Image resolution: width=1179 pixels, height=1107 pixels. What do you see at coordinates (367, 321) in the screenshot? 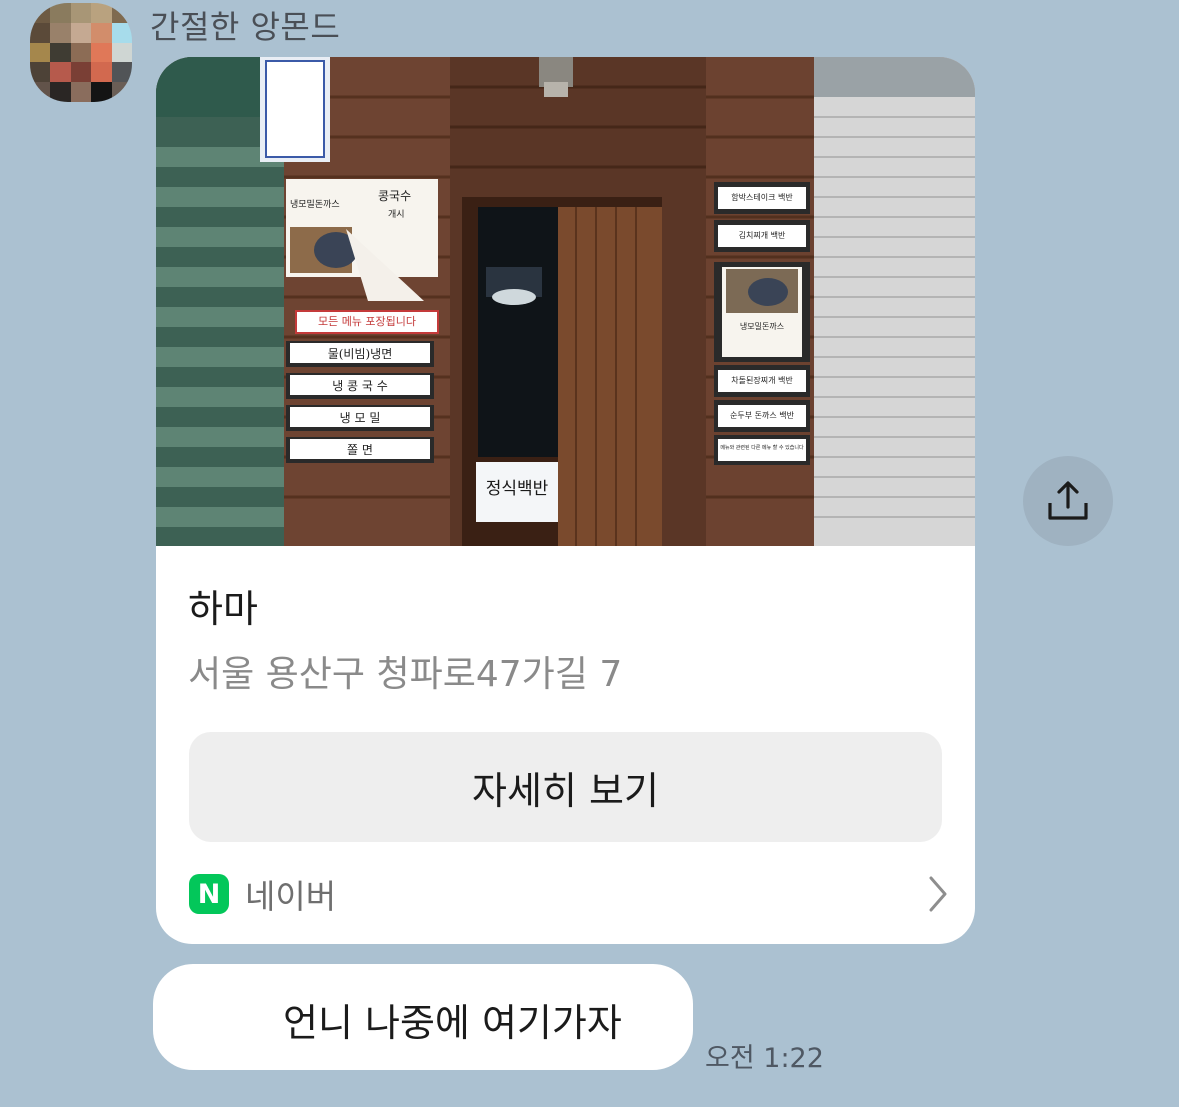
I see `photo-sign-left-0: 모든 메뉴 포장됩니다` at bounding box center [367, 321].